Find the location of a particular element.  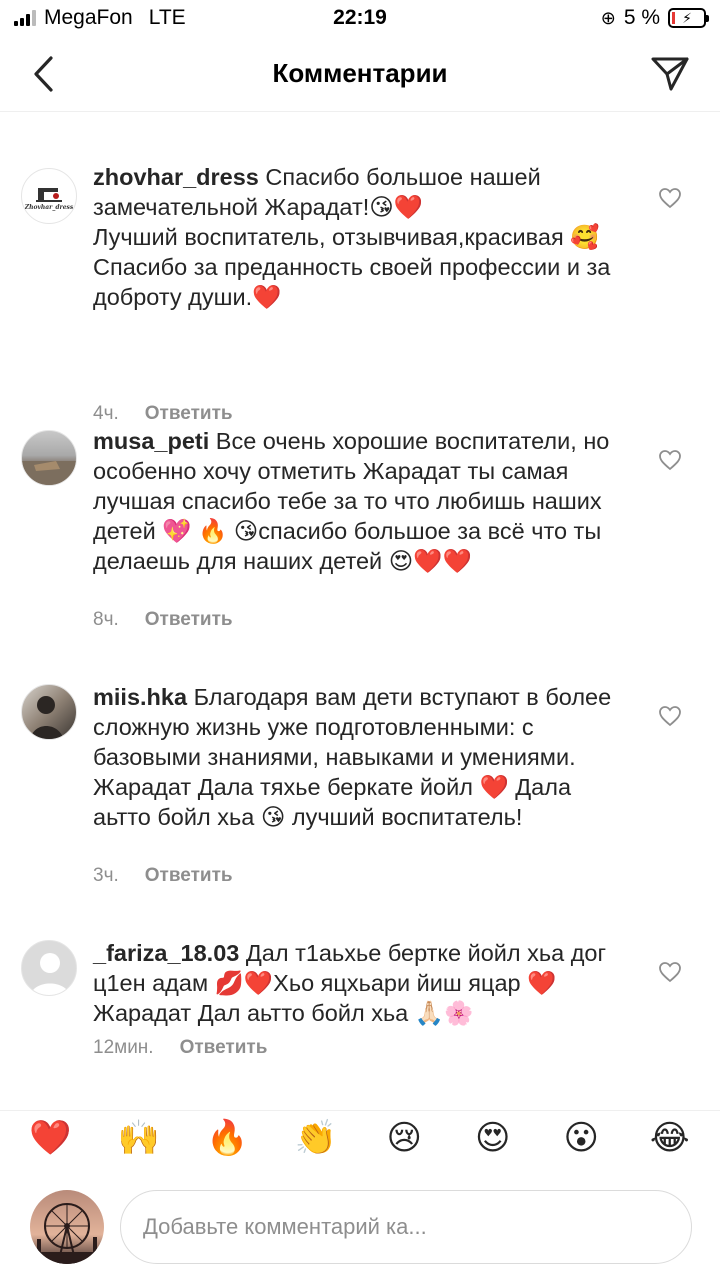

header: Комментарии is located at coordinates (360, 76).